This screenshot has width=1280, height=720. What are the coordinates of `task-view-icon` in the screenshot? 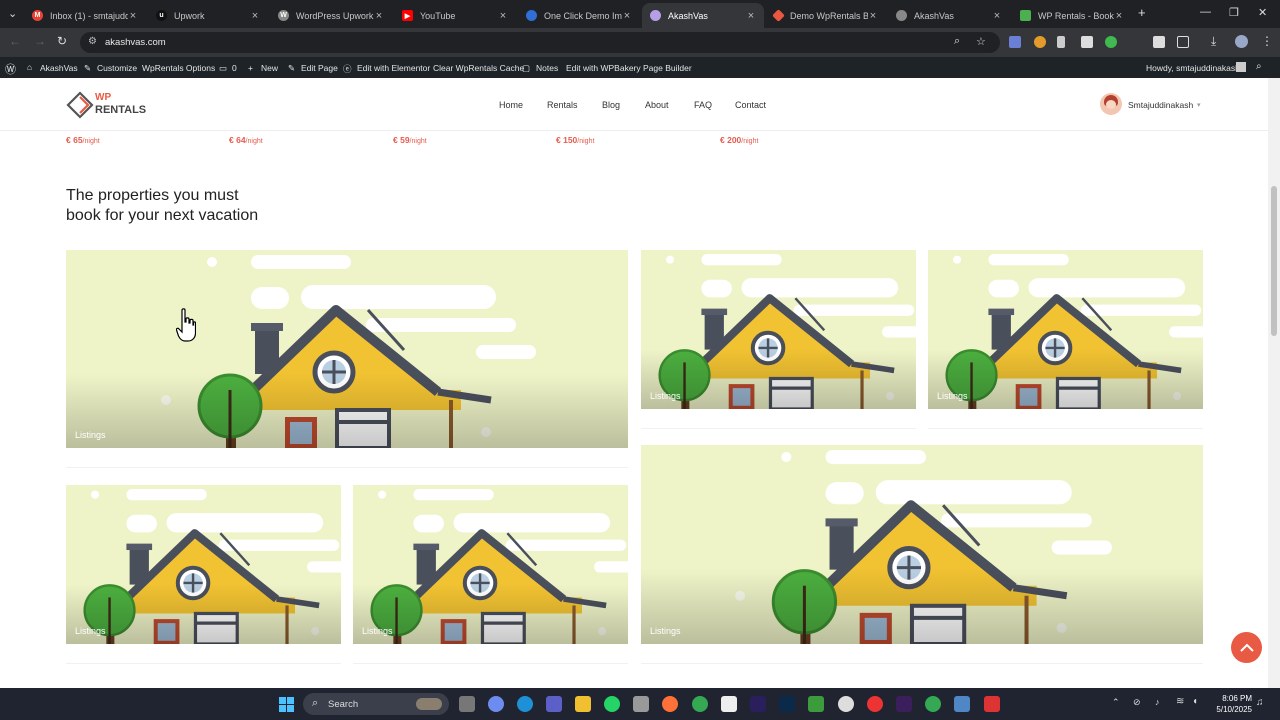 It's located at (467, 704).